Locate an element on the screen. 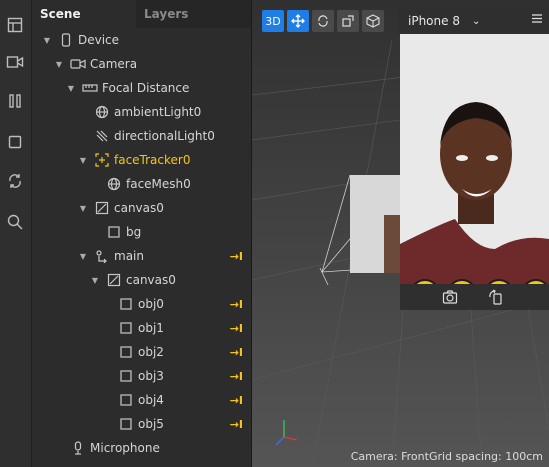  tree-item-label: obj3 is located at coordinates (151, 376).